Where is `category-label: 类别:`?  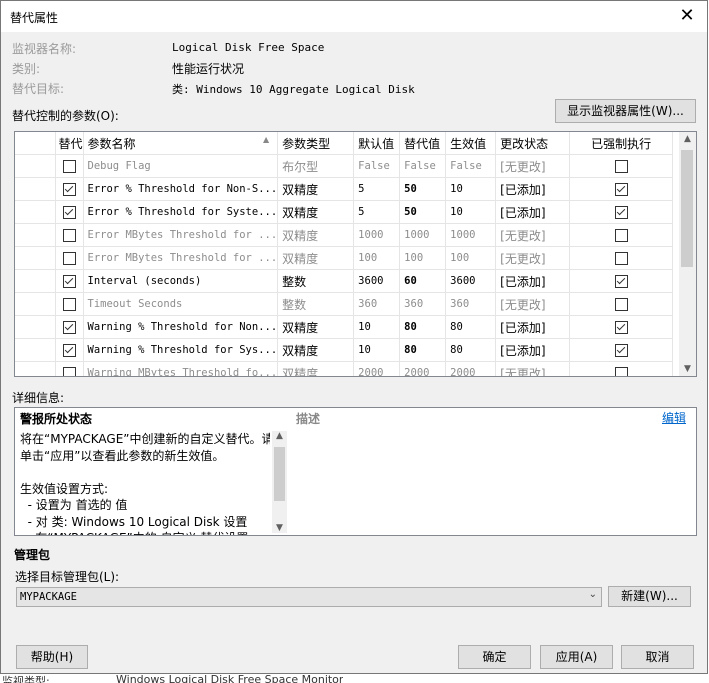
category-label: 类别: is located at coordinates (26, 69).